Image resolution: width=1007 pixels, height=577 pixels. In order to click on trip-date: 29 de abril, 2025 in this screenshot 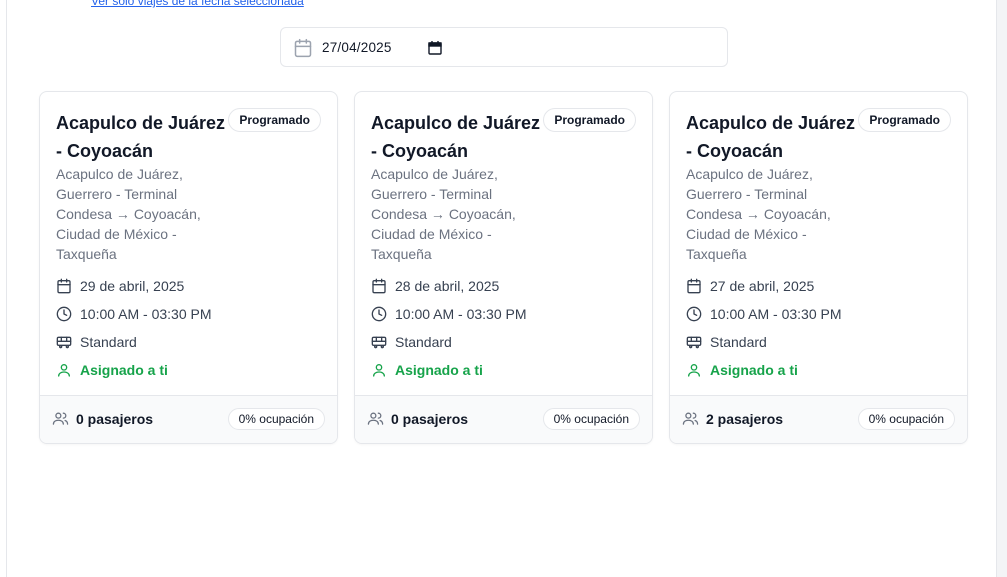, I will do `click(132, 286)`.